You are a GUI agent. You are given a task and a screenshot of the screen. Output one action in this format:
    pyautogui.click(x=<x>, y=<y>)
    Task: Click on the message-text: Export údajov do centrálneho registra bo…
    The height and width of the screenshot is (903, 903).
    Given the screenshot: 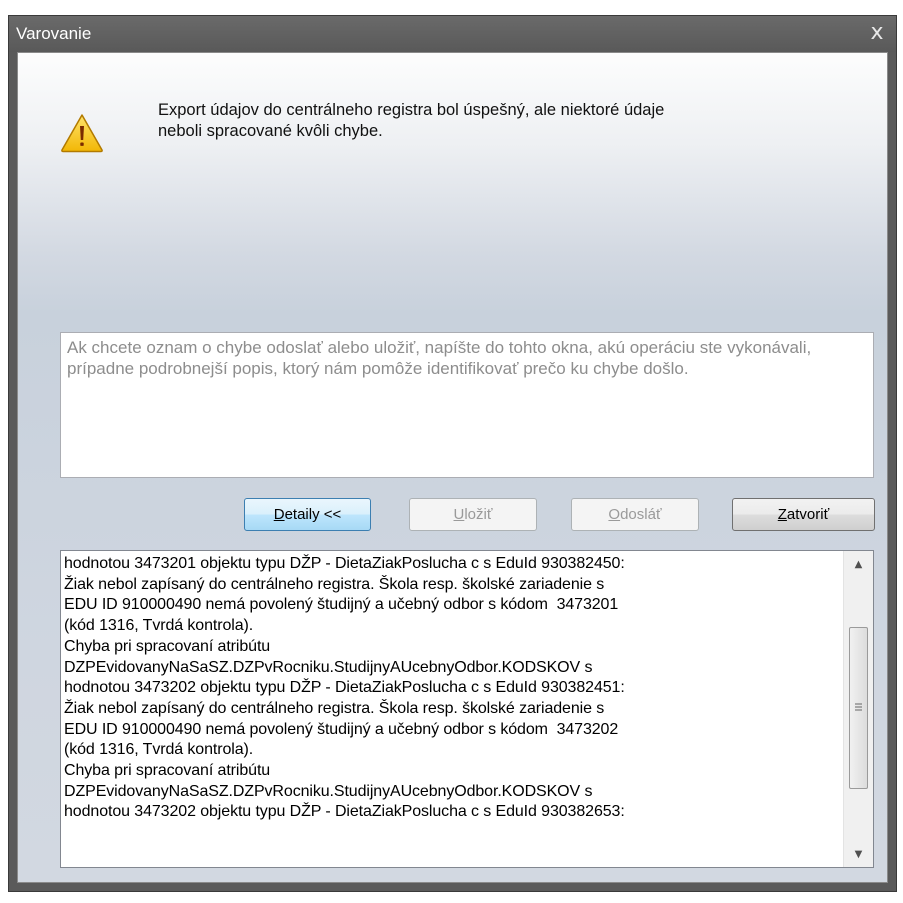 What is the action you would take?
    pyautogui.click(x=411, y=120)
    